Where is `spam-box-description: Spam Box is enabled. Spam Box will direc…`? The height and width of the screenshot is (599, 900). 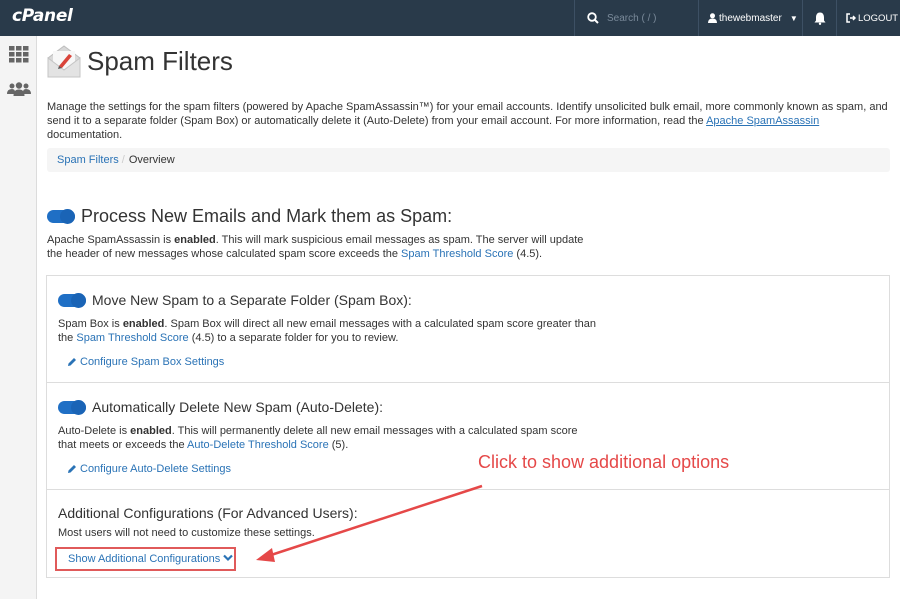 spam-box-description: Spam Box is enabled. Spam Box will direc… is located at coordinates (328, 331).